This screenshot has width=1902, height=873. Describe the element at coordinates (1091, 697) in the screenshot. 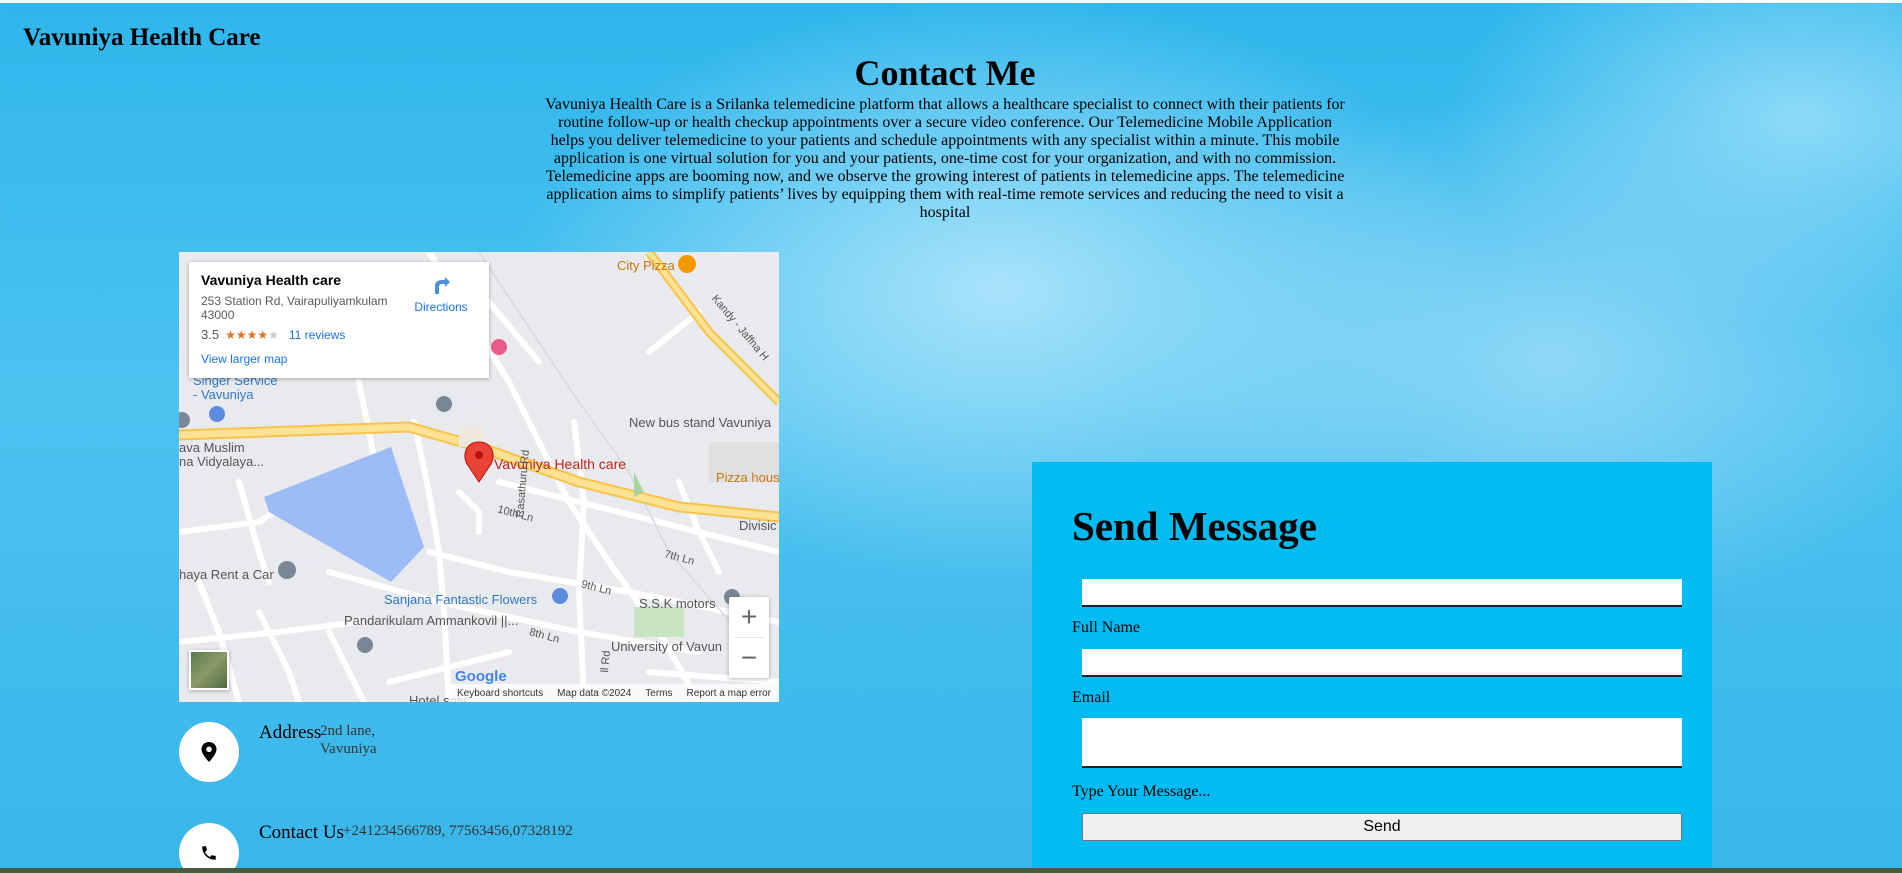

I see `email-label: Email` at that location.